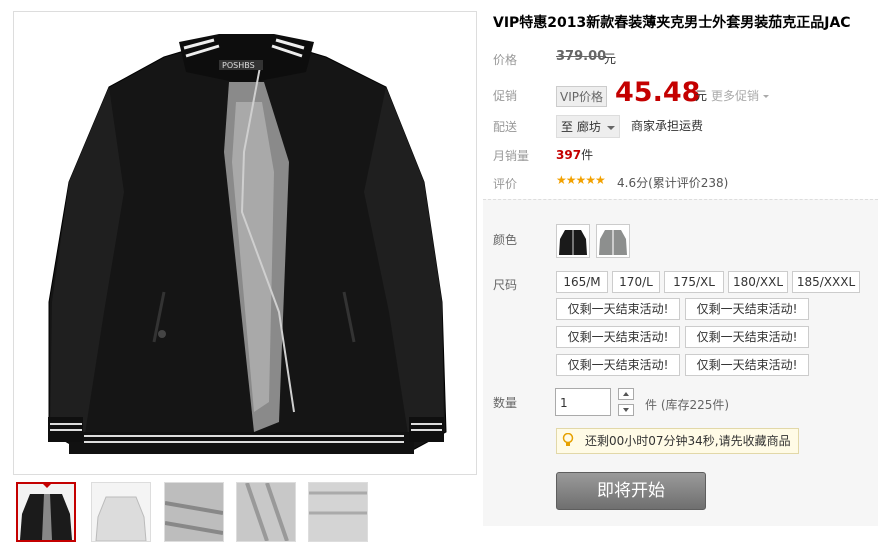 Image resolution: width=878 pixels, height=542 pixels. I want to click on size-option: 170/L, so click(636, 282).